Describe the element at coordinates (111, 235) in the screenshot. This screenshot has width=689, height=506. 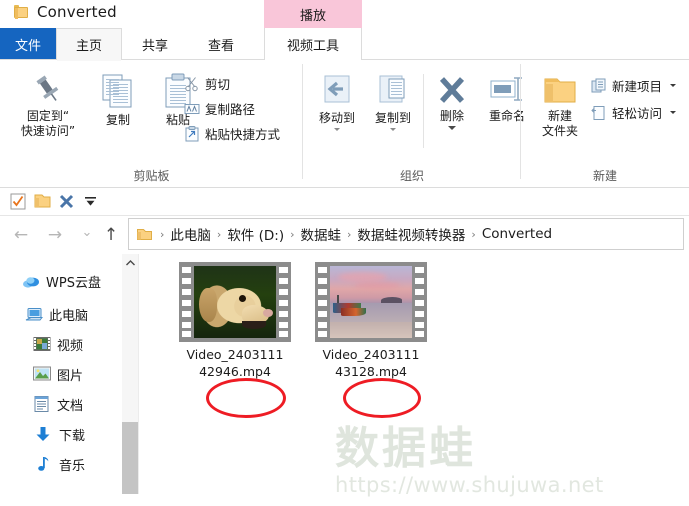
I see `up-button: ↑` at that location.